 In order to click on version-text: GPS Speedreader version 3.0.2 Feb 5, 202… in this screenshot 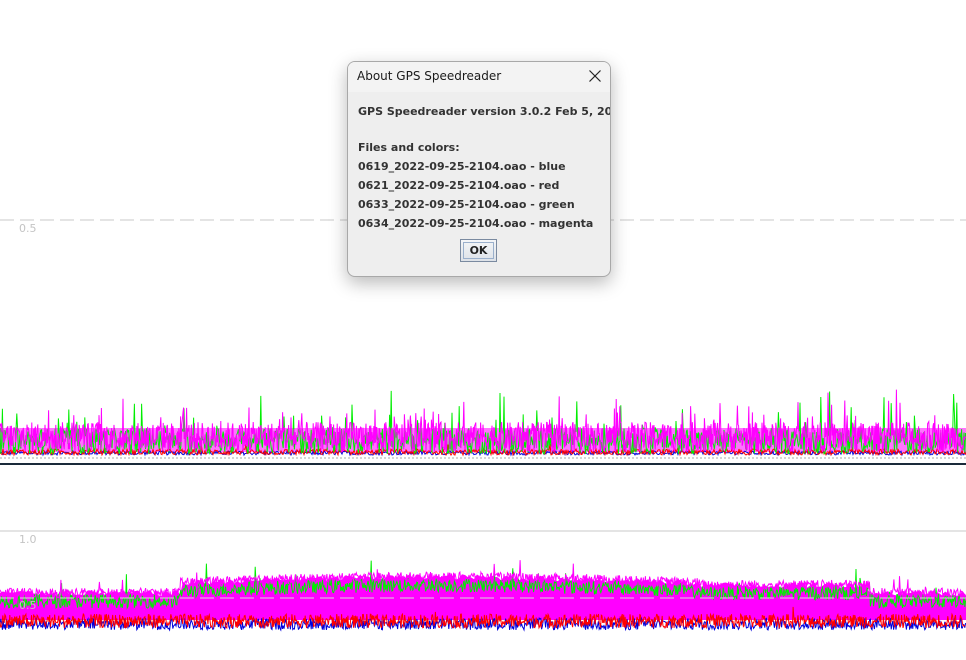, I will do `click(484, 111)`.